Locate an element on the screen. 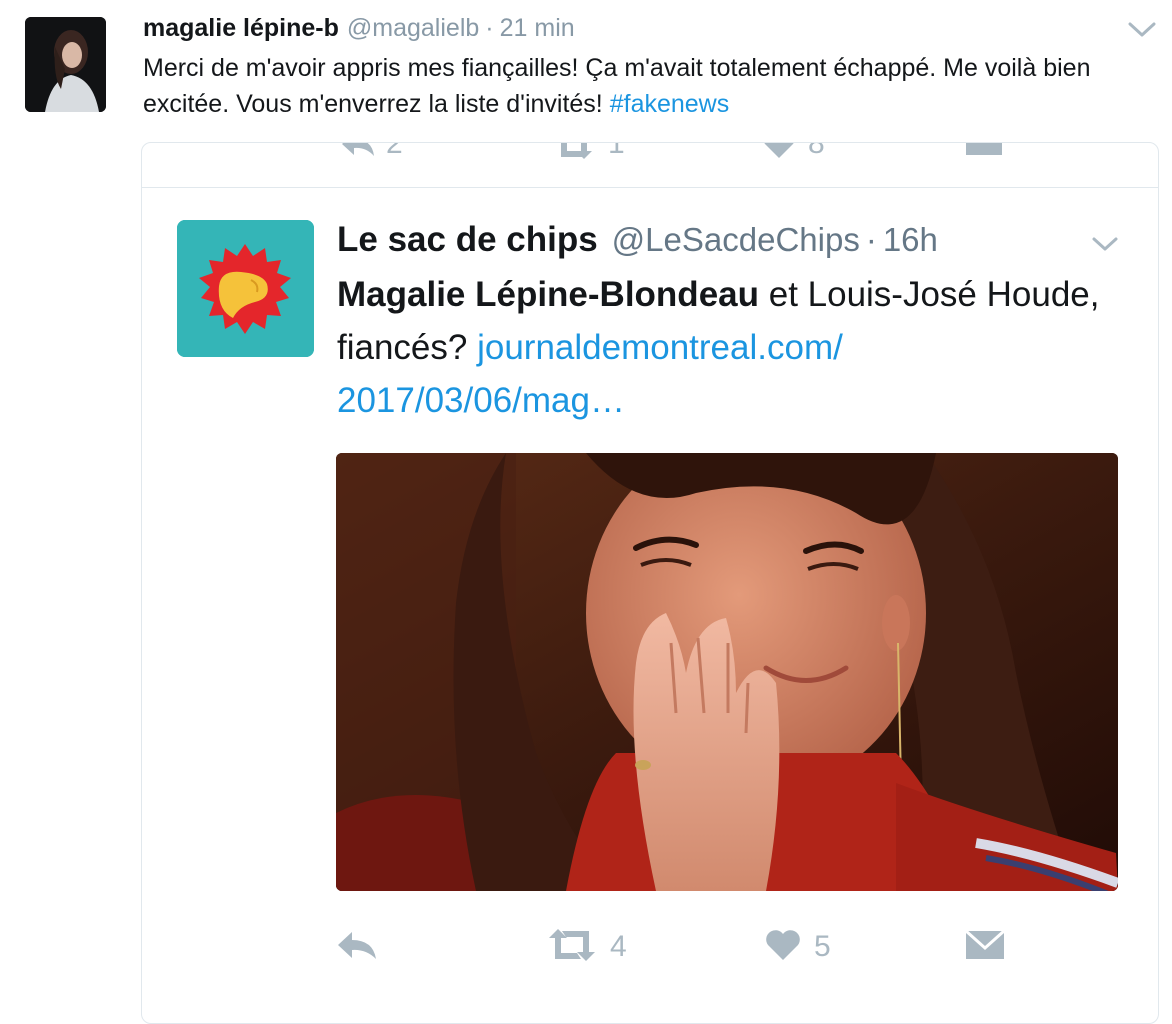 This screenshot has height=1024, width=1172. quoted-tweet-actions: 4 5 is located at coordinates (736, 947).